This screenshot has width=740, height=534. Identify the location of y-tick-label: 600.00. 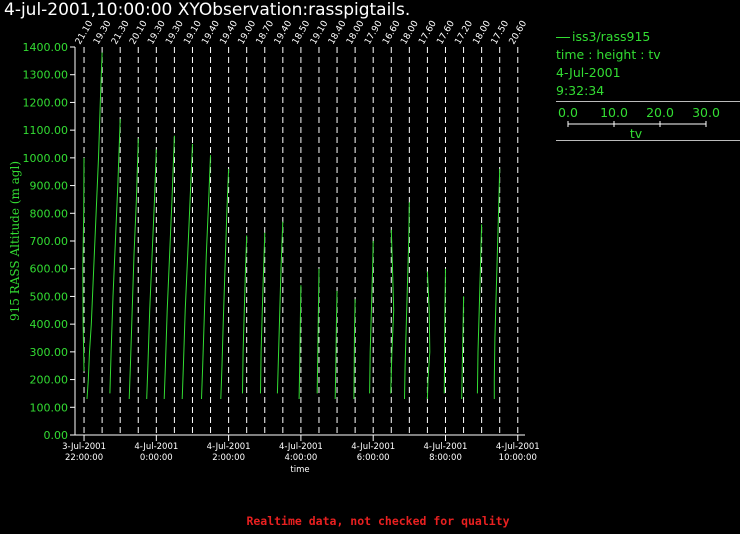
(49, 269).